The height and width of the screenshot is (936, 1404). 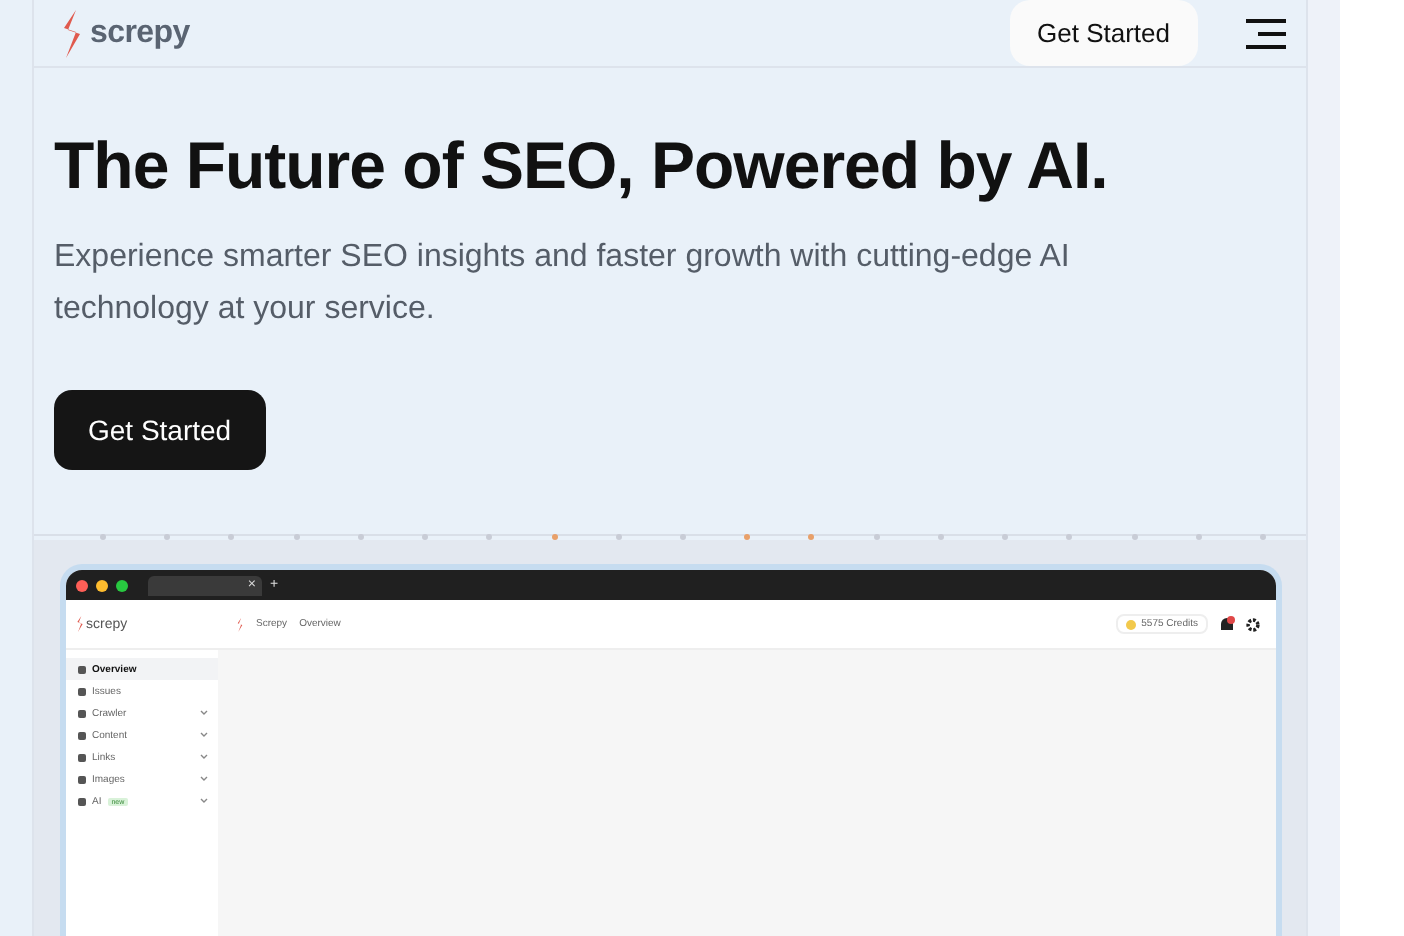 I want to click on settings-icon, so click(x=1253, y=624).